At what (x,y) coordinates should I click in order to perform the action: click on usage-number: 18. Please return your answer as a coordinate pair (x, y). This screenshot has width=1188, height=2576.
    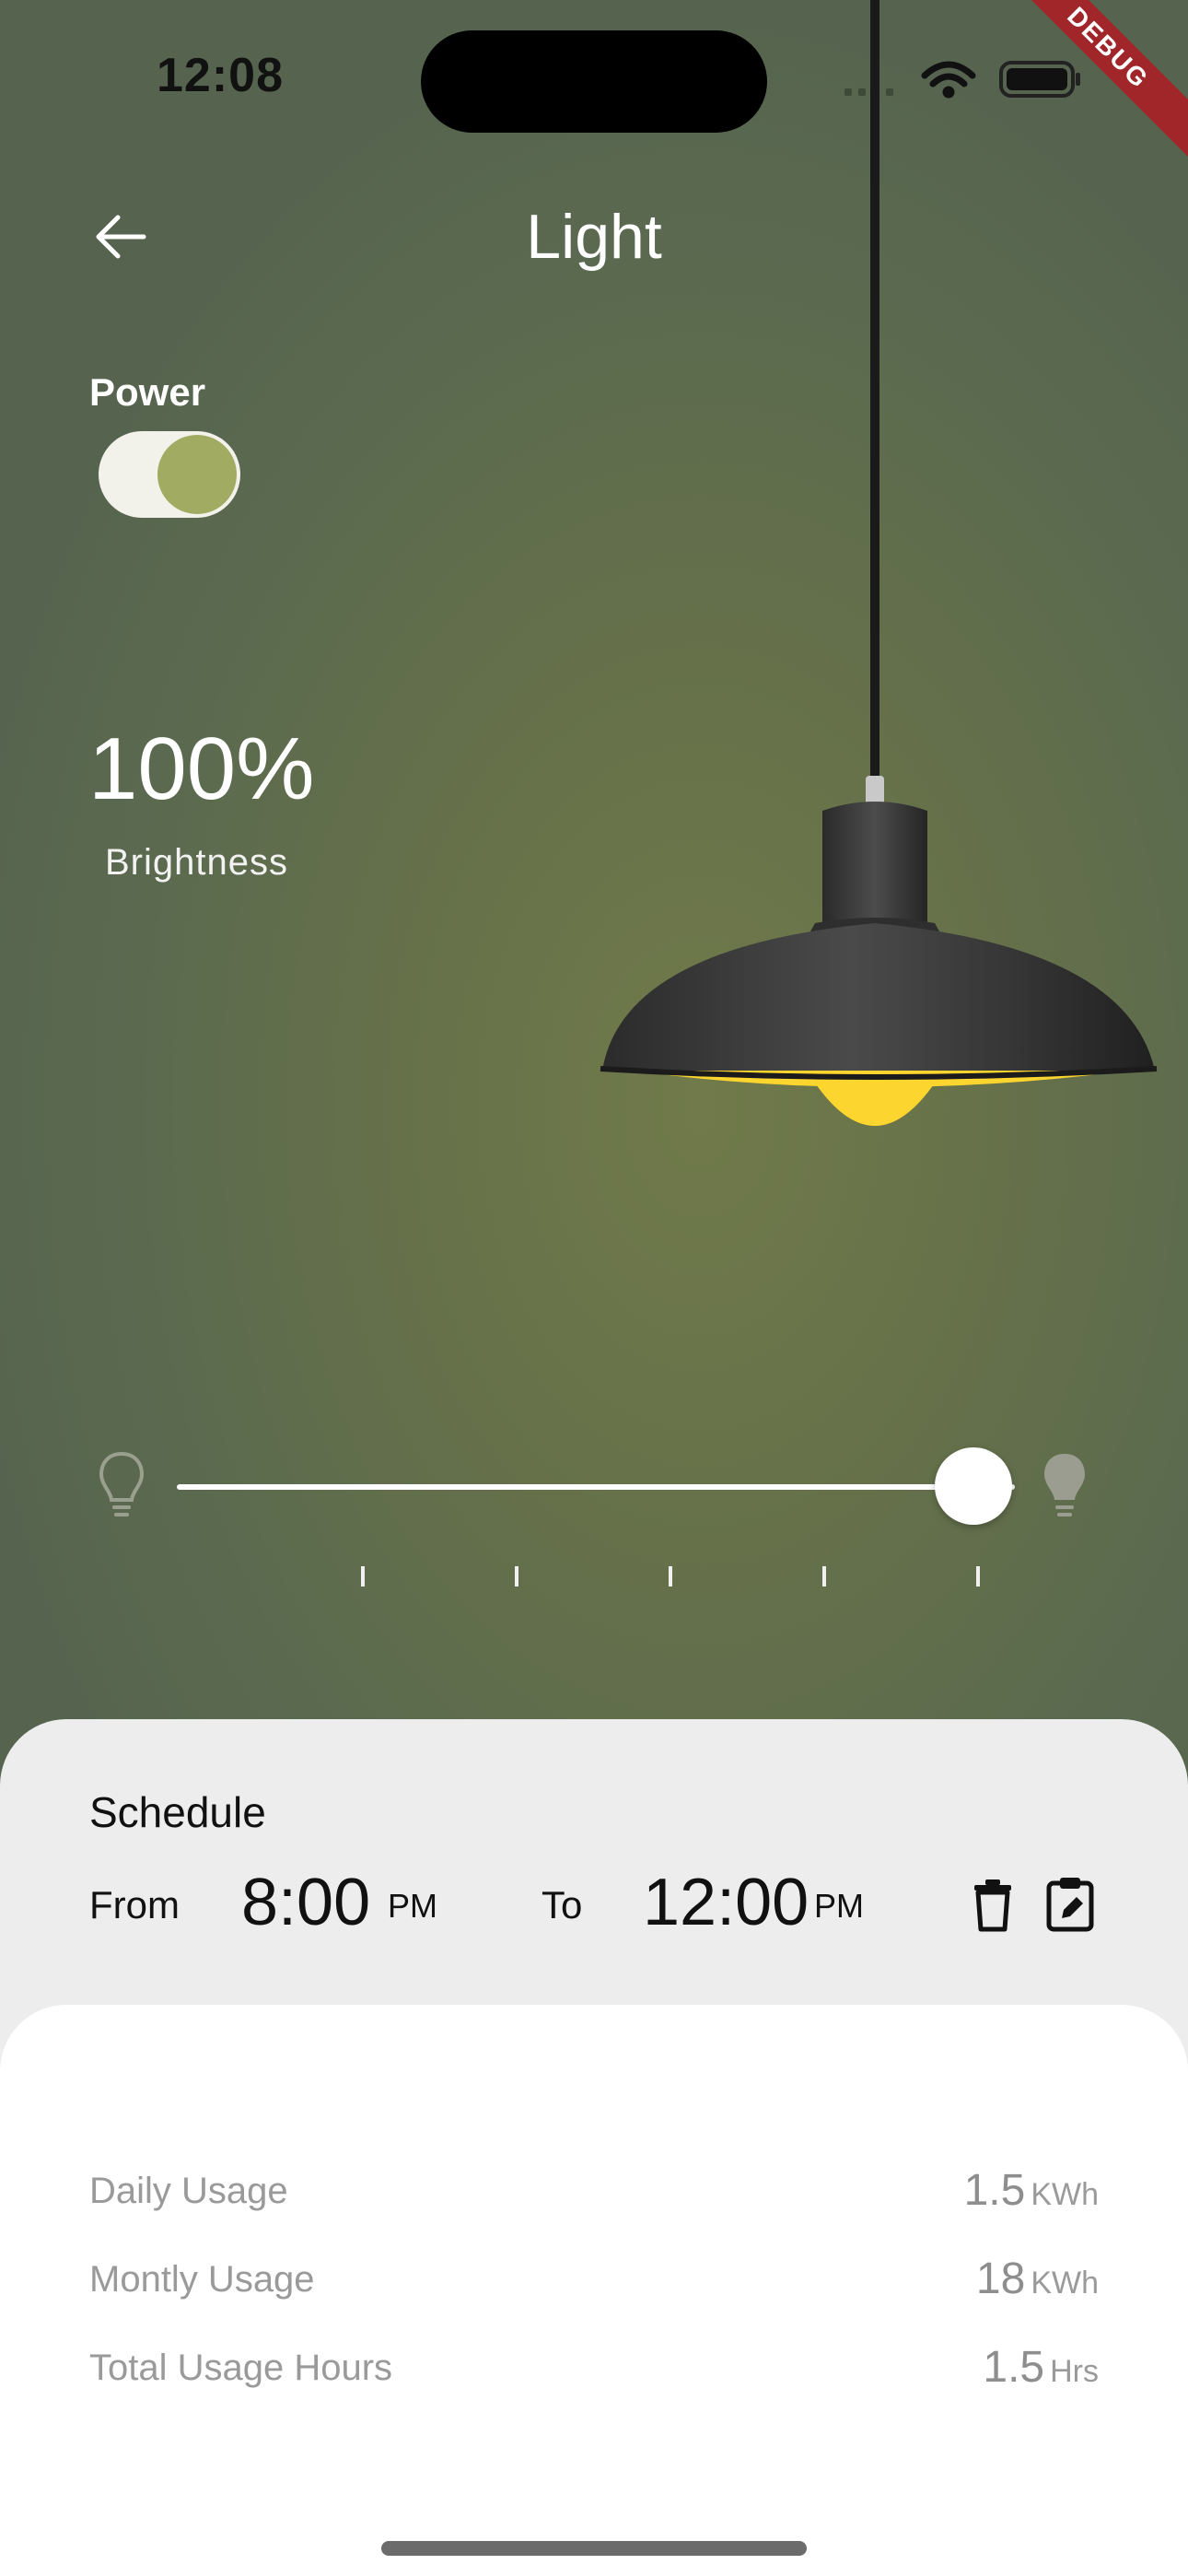
    Looking at the image, I should click on (1001, 2278).